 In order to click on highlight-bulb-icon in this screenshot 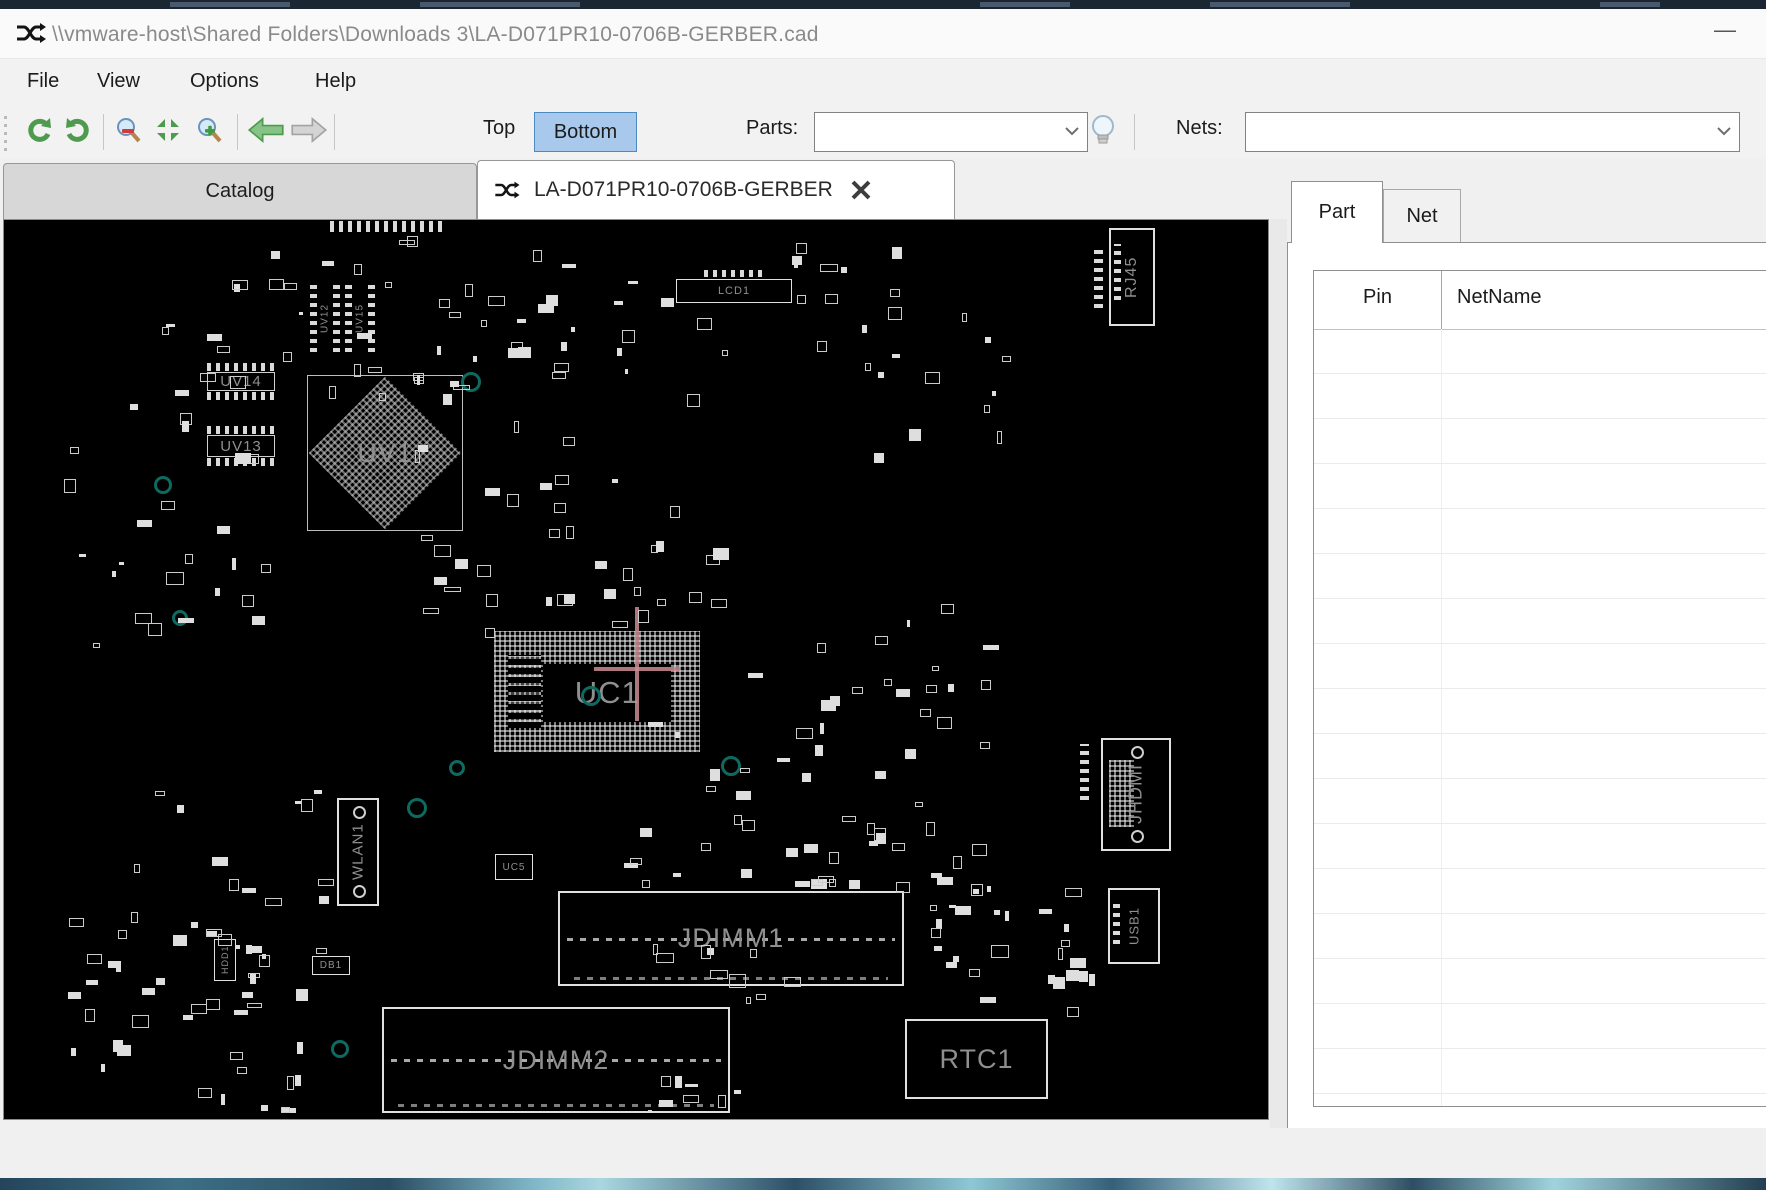, I will do `click(1103, 130)`.